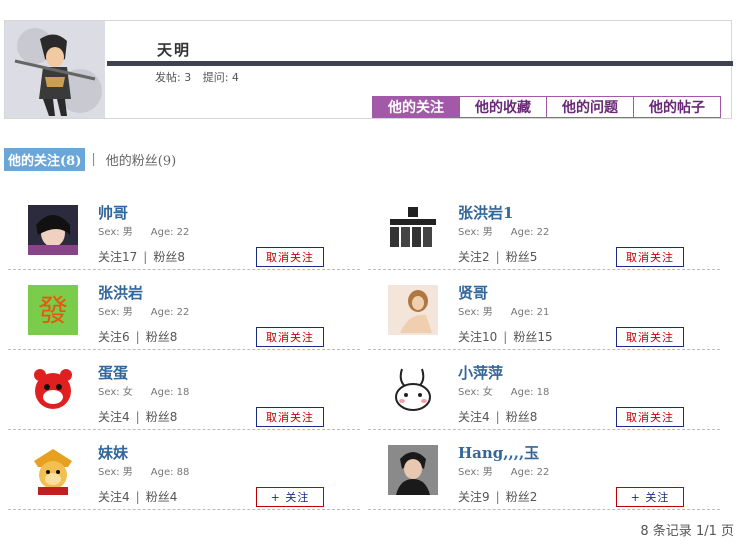  What do you see at coordinates (687, 531) in the screenshot?
I see `pagination-summary: 8 条记录 1/1 页` at bounding box center [687, 531].